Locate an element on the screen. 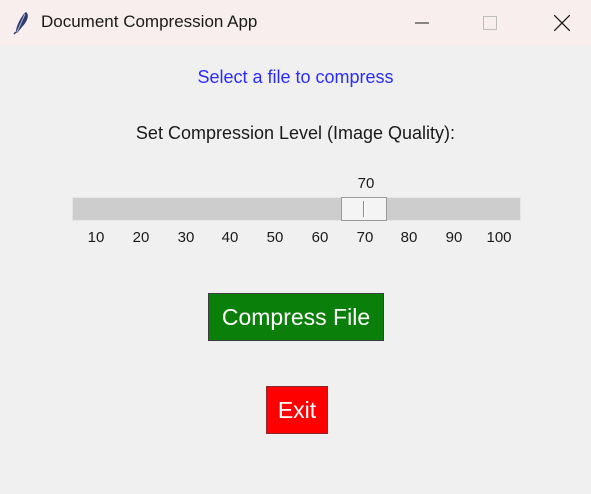  tick-label: 40 is located at coordinates (230, 237).